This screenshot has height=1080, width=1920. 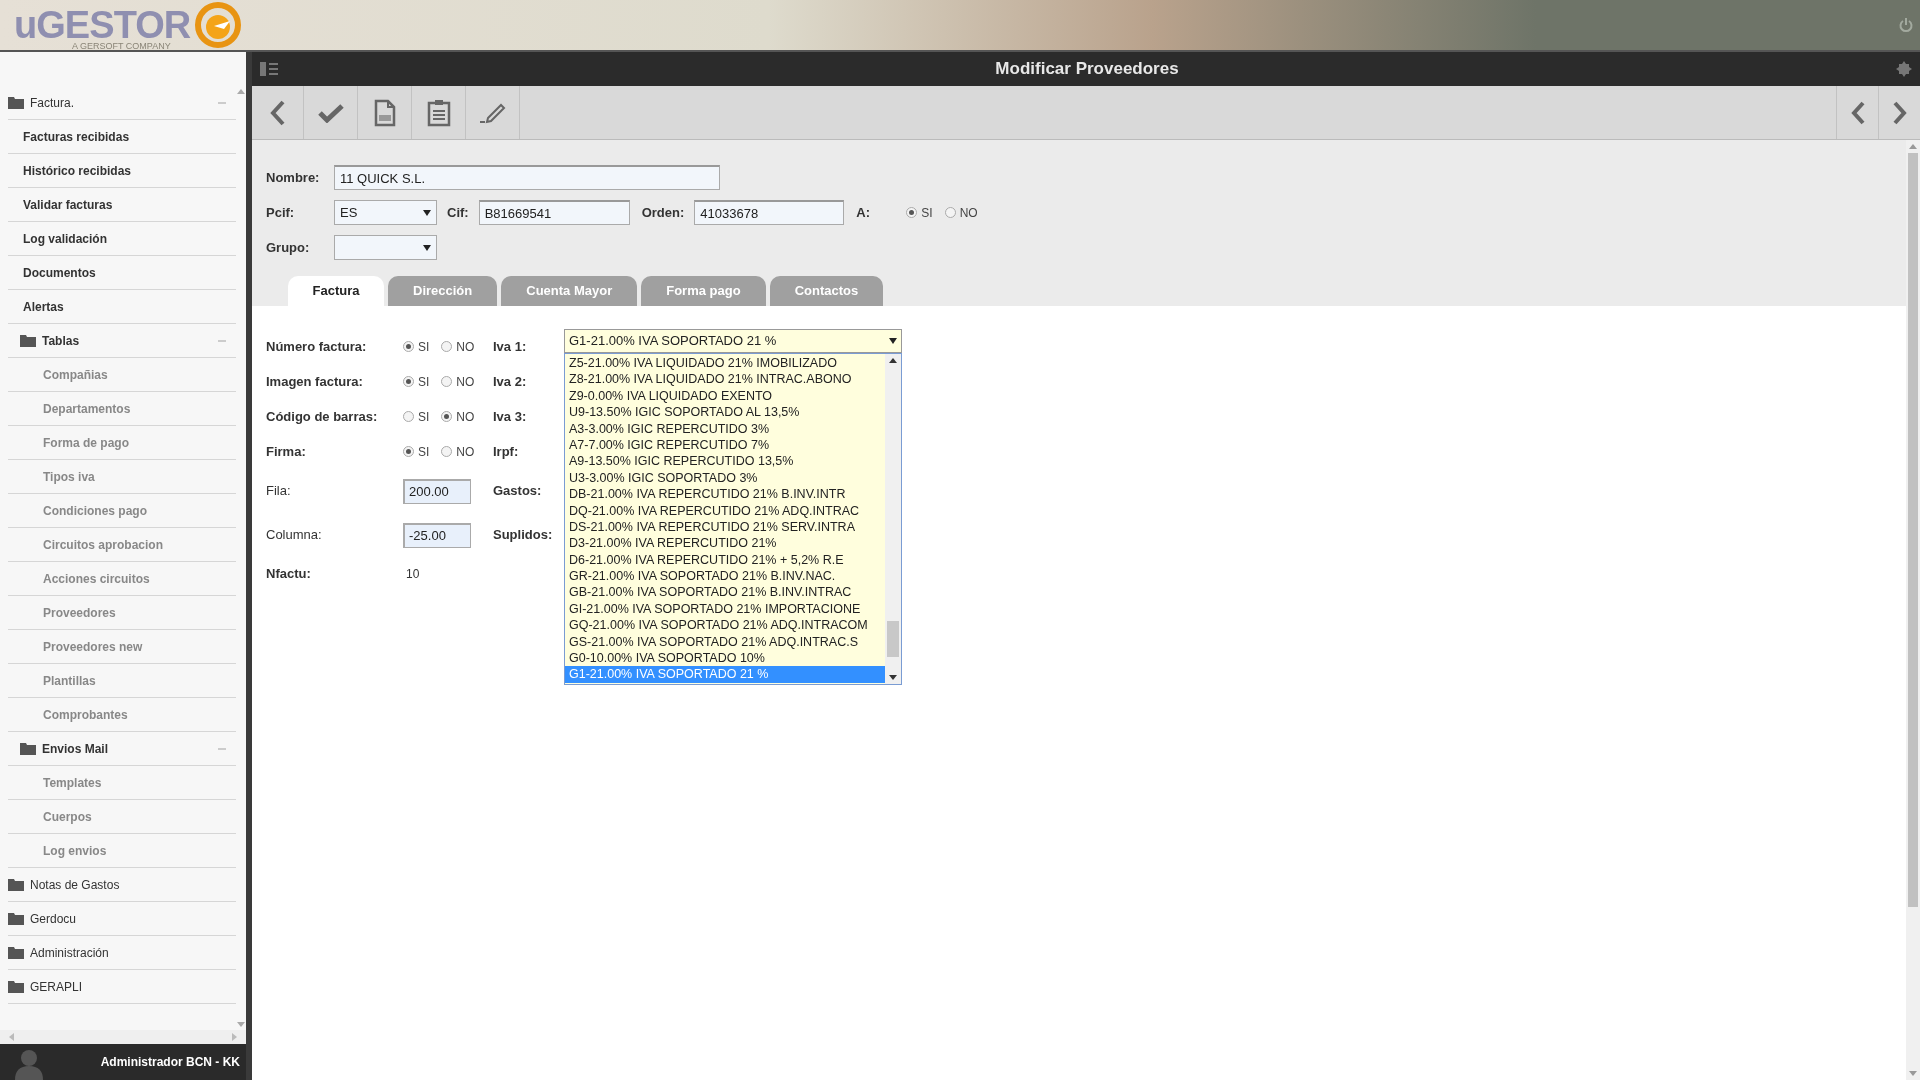 I want to click on country-select: ES, so click(x=385, y=212).